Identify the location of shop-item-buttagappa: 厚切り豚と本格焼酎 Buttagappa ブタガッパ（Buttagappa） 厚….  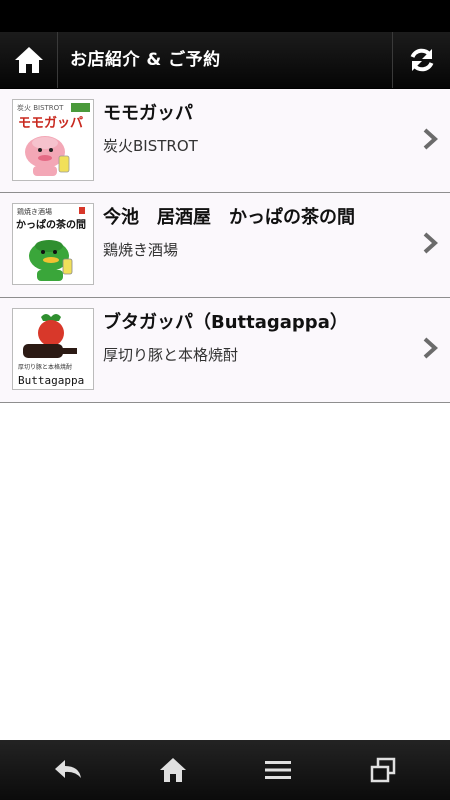
(225, 350).